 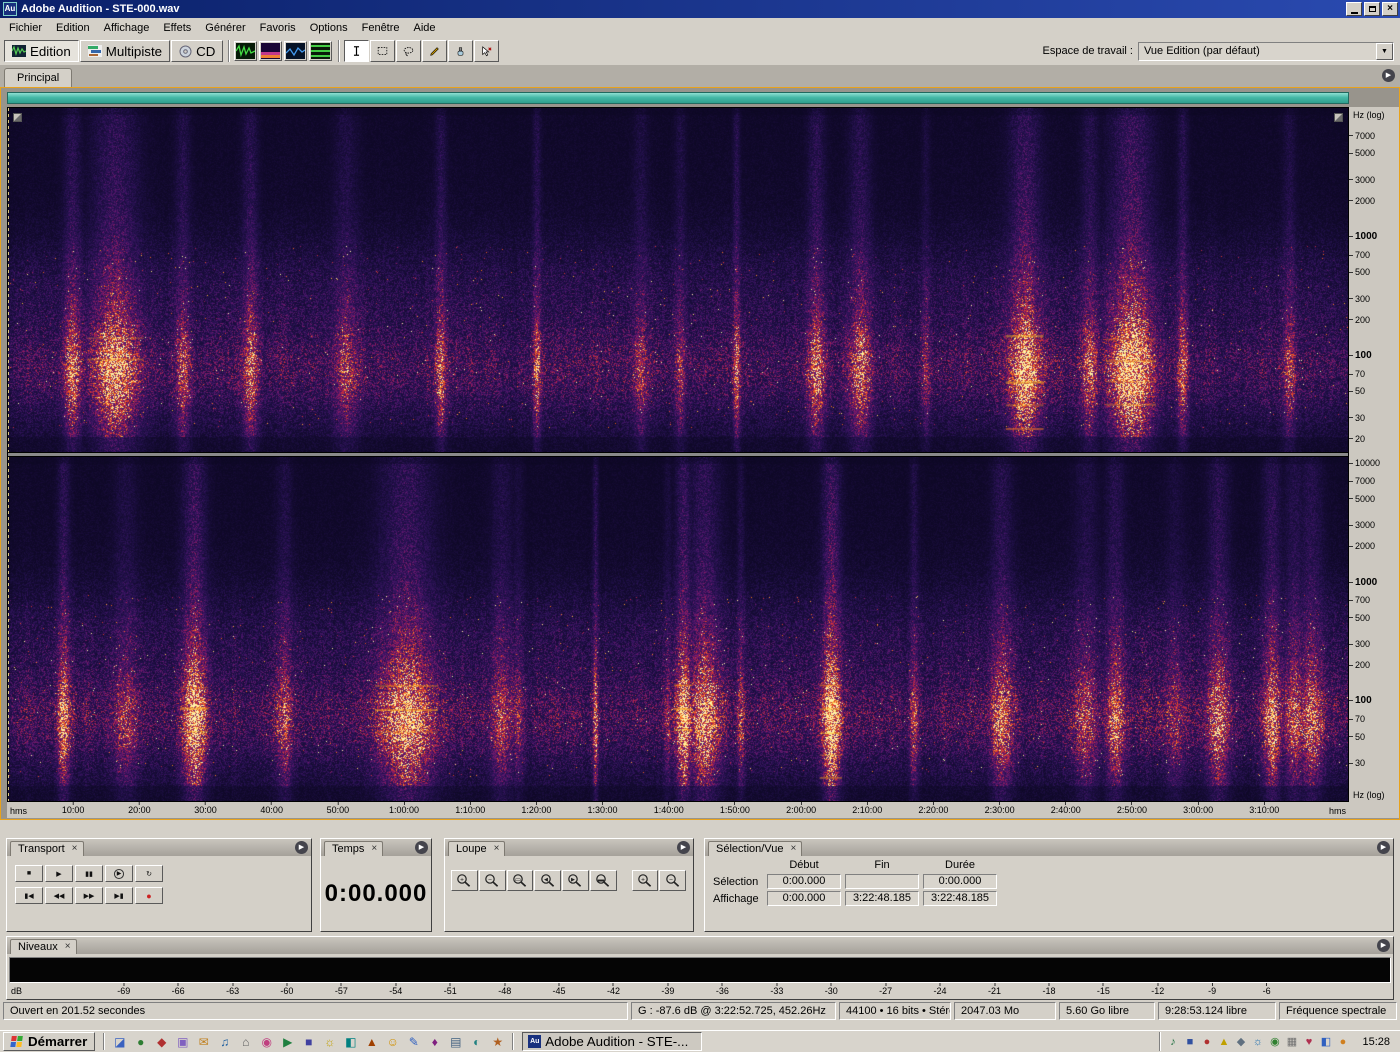 What do you see at coordinates (1325, 1042) in the screenshot?
I see `tray-icon-10: ◧` at bounding box center [1325, 1042].